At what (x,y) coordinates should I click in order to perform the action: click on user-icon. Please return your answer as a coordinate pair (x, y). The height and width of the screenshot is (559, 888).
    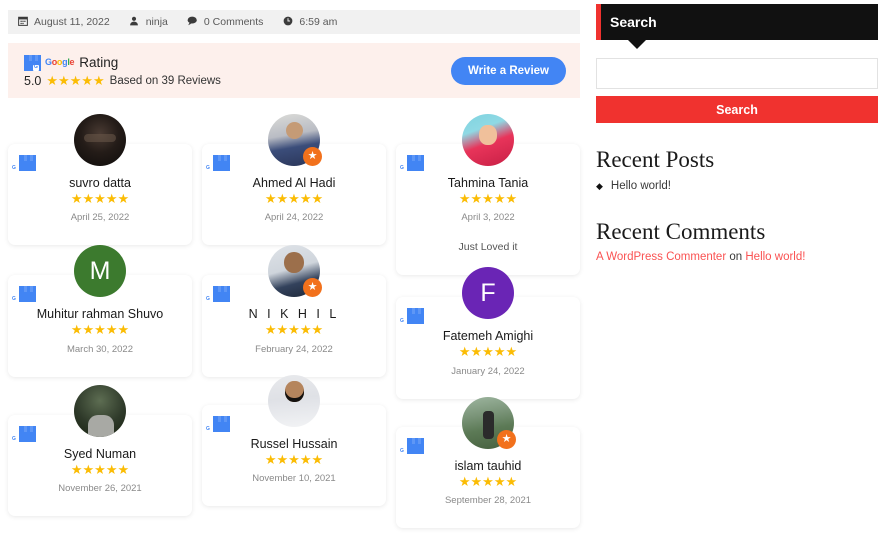
    Looking at the image, I should click on (134, 22).